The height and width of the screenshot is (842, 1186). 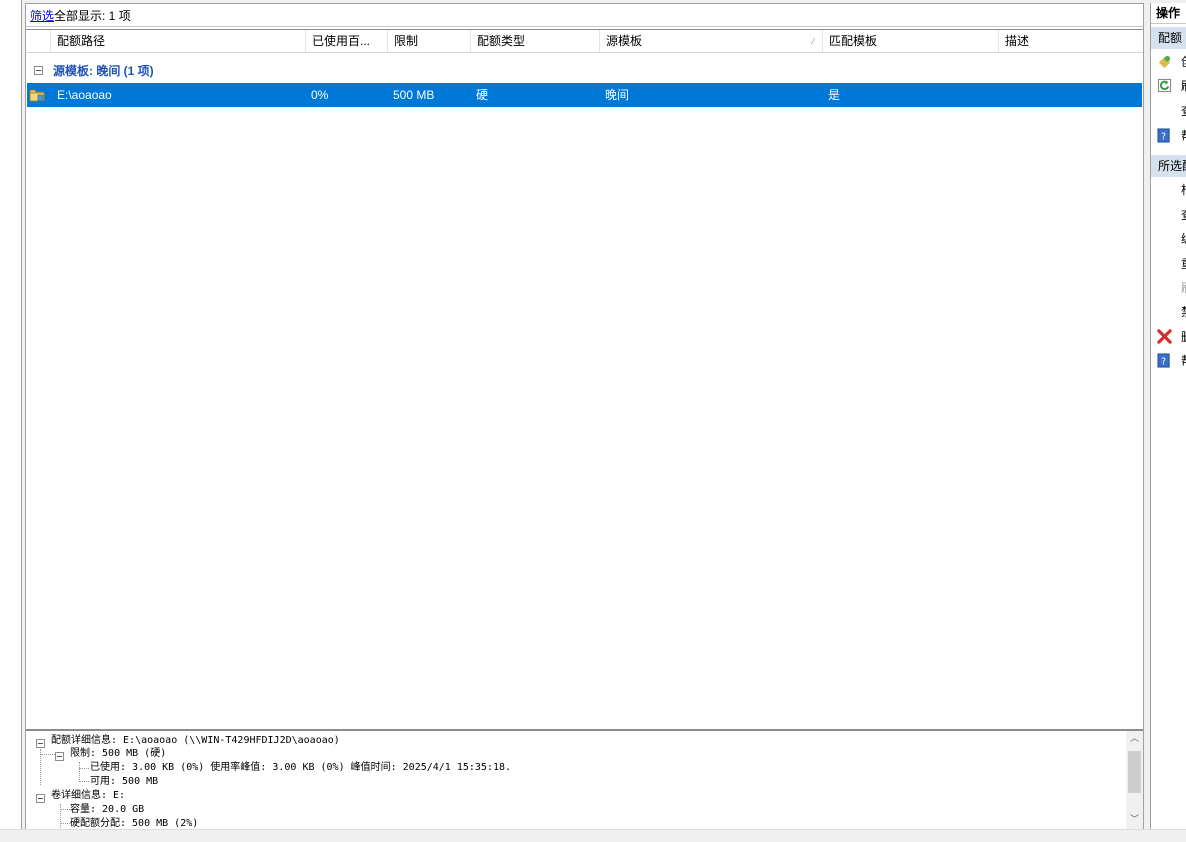 What do you see at coordinates (1183, 190) in the screenshot?
I see `action-label: 根` at bounding box center [1183, 190].